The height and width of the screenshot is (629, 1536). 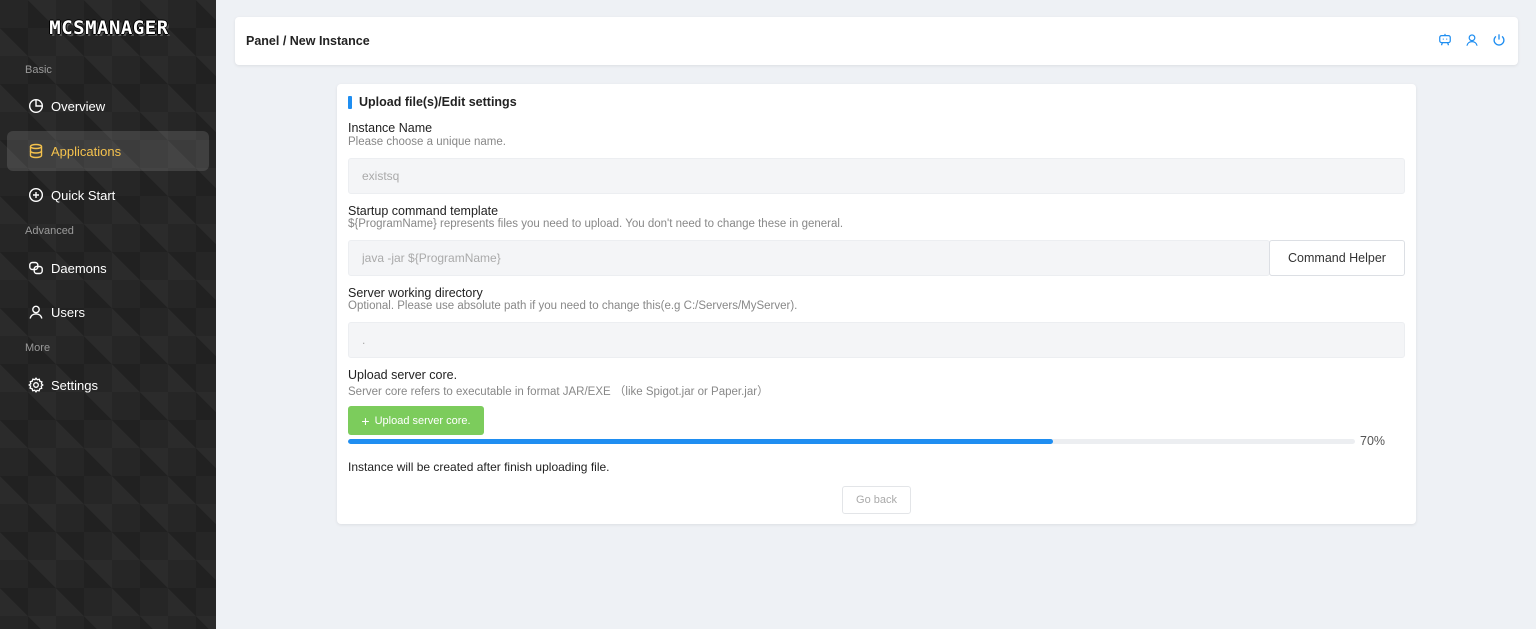 What do you see at coordinates (83, 195) in the screenshot?
I see `sidebar-item-label: Quick Start` at bounding box center [83, 195].